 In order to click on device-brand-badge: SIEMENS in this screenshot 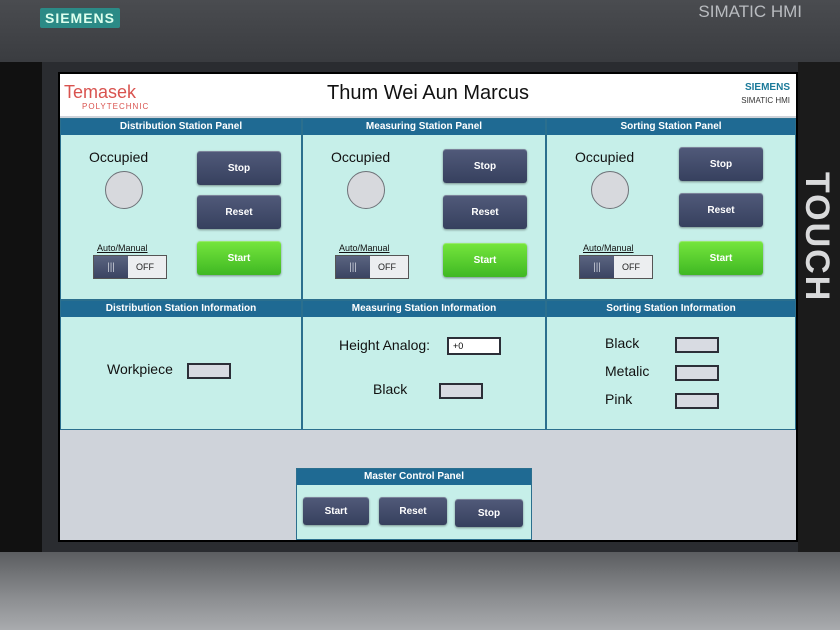, I will do `click(80, 18)`.